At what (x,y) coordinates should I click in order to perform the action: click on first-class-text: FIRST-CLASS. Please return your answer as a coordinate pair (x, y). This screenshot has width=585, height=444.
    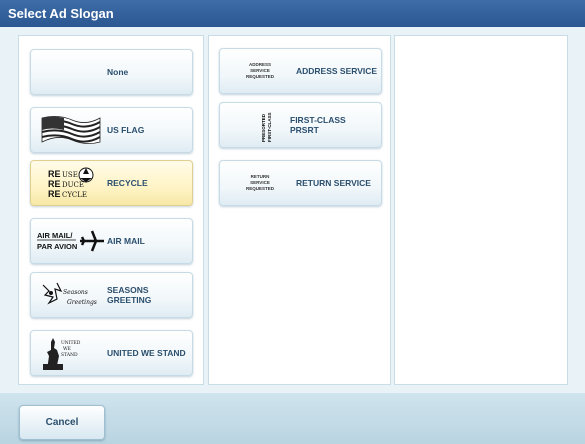
    Looking at the image, I should click on (269, 127).